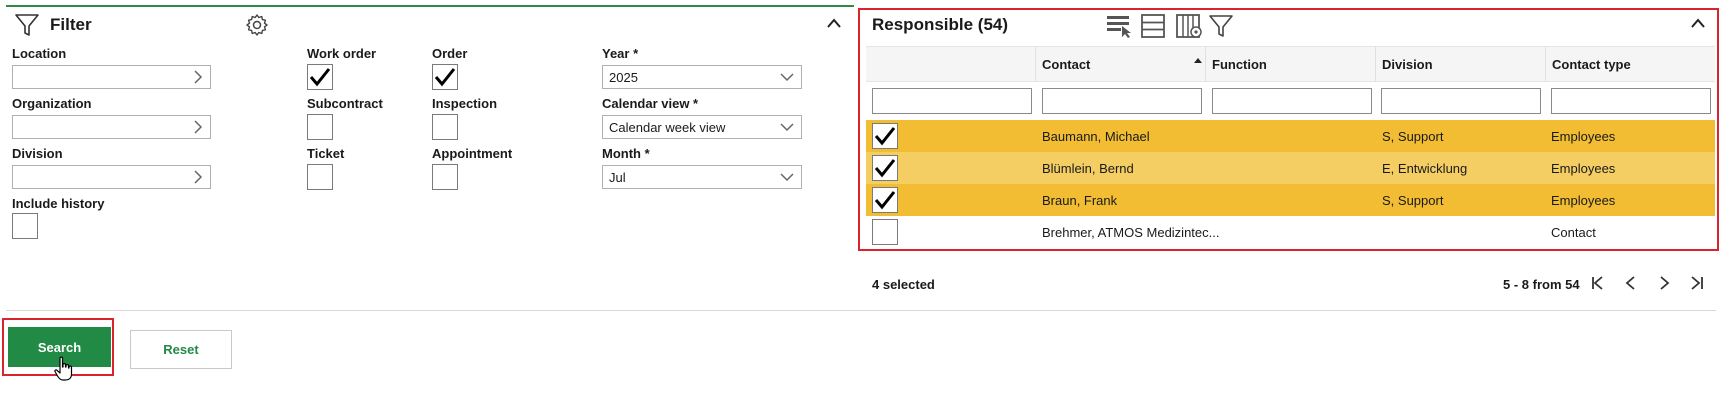 The image size is (1722, 397). Describe the element at coordinates (345, 103) in the screenshot. I see `subcontract-label: Subcontract` at that location.